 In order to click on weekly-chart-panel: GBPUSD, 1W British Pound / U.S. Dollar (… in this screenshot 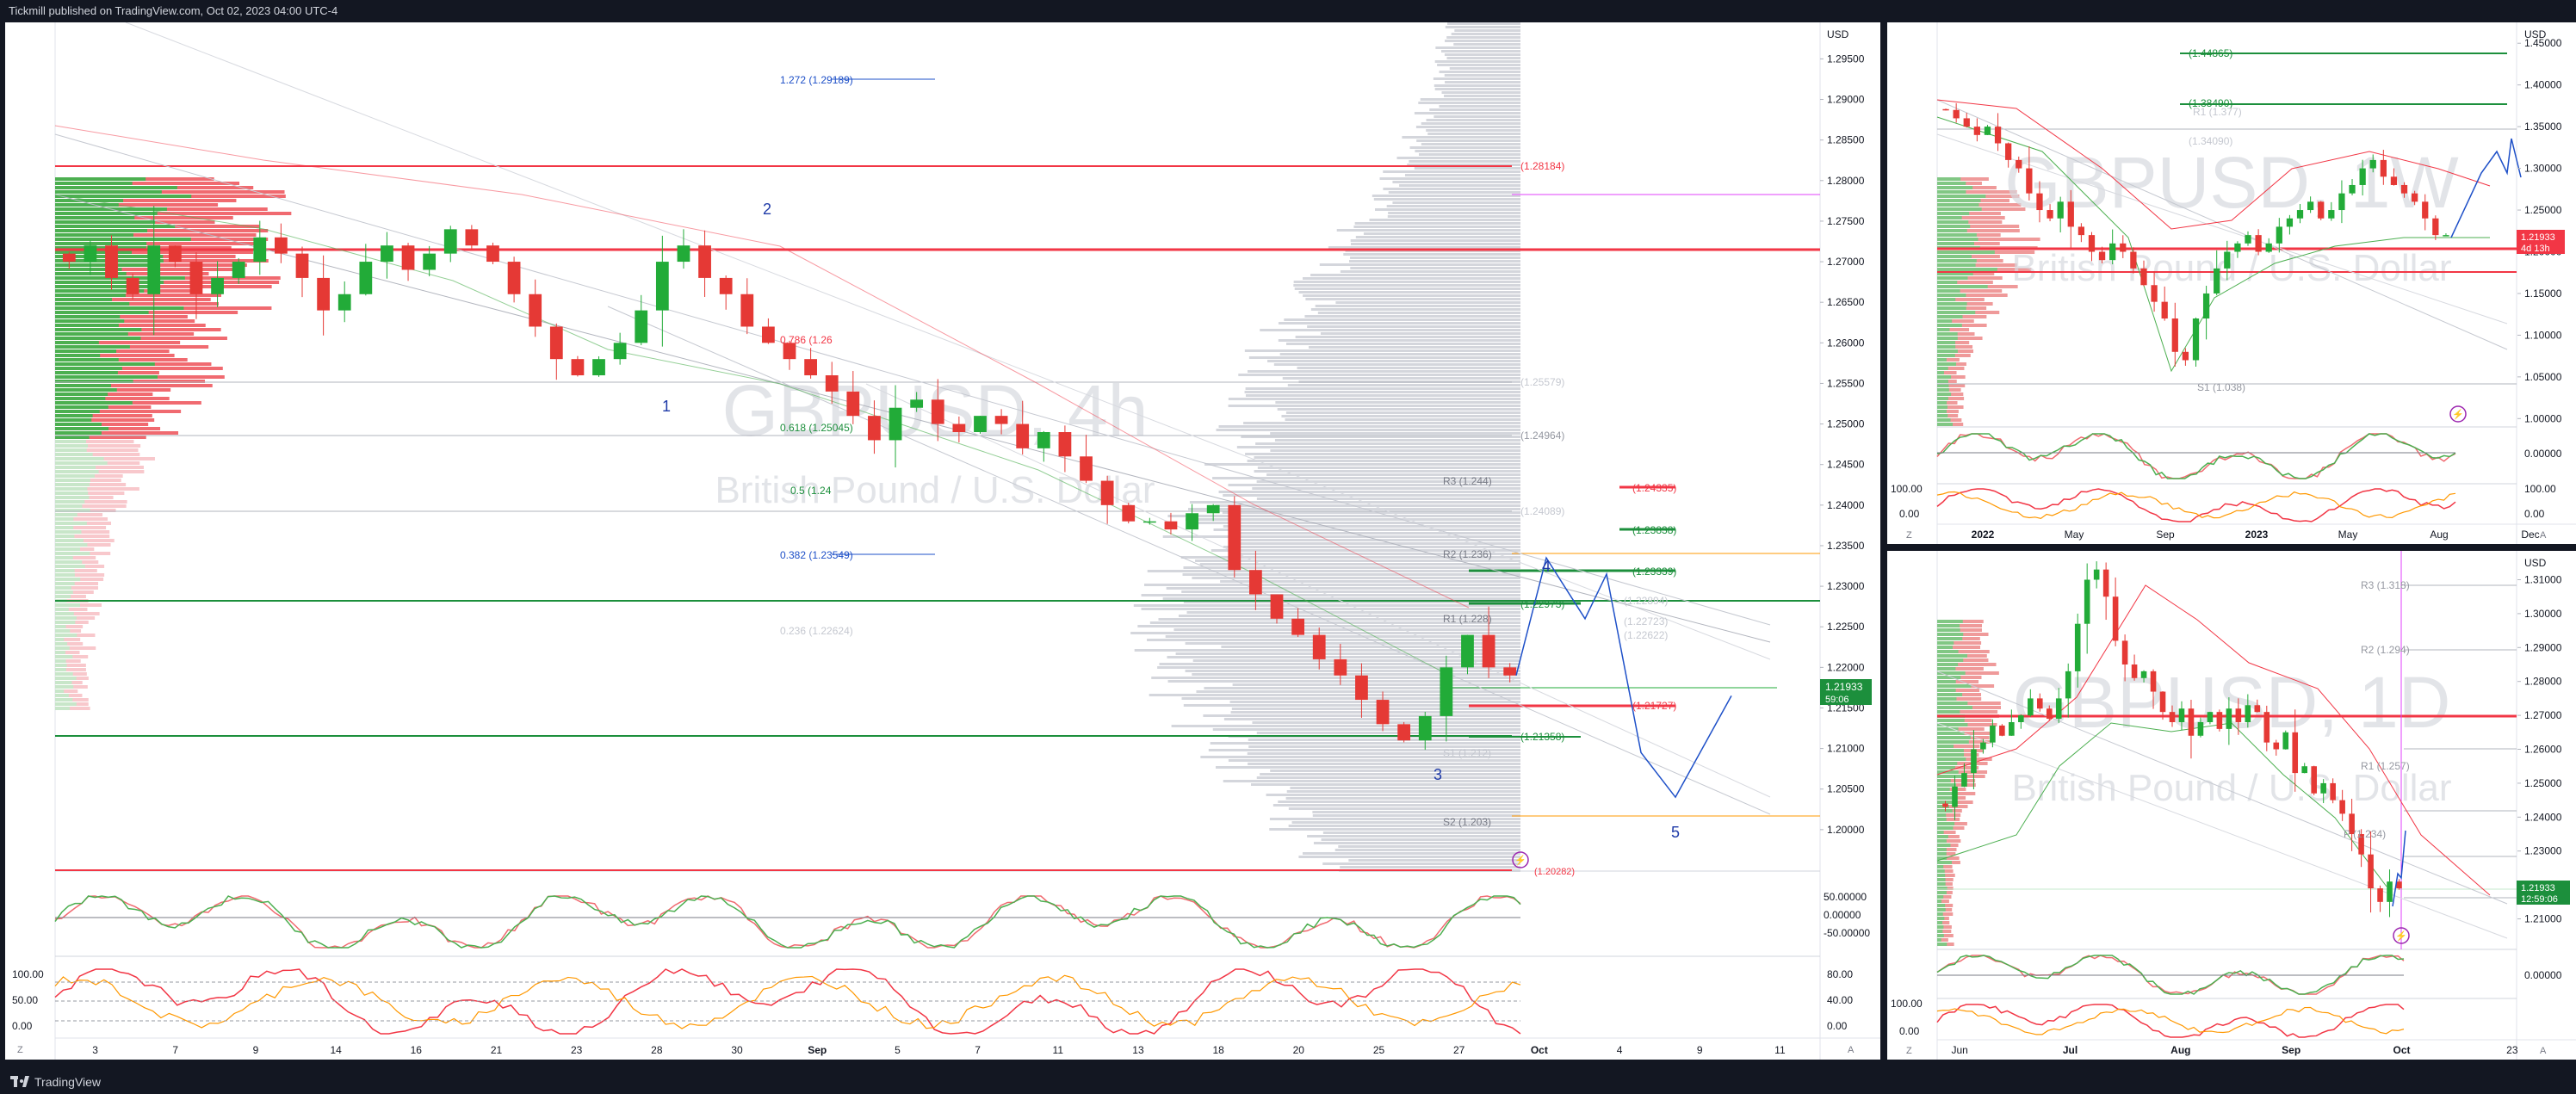, I will do `click(2231, 283)`.